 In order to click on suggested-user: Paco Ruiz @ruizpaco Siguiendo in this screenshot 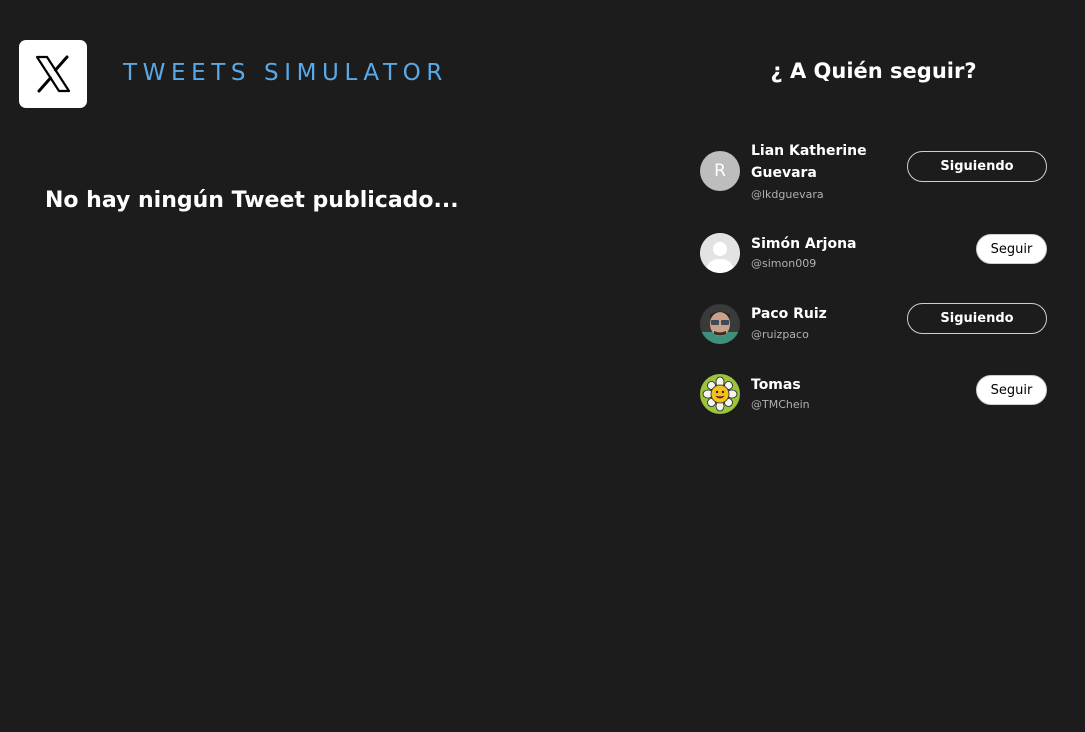, I will do `click(873, 324)`.